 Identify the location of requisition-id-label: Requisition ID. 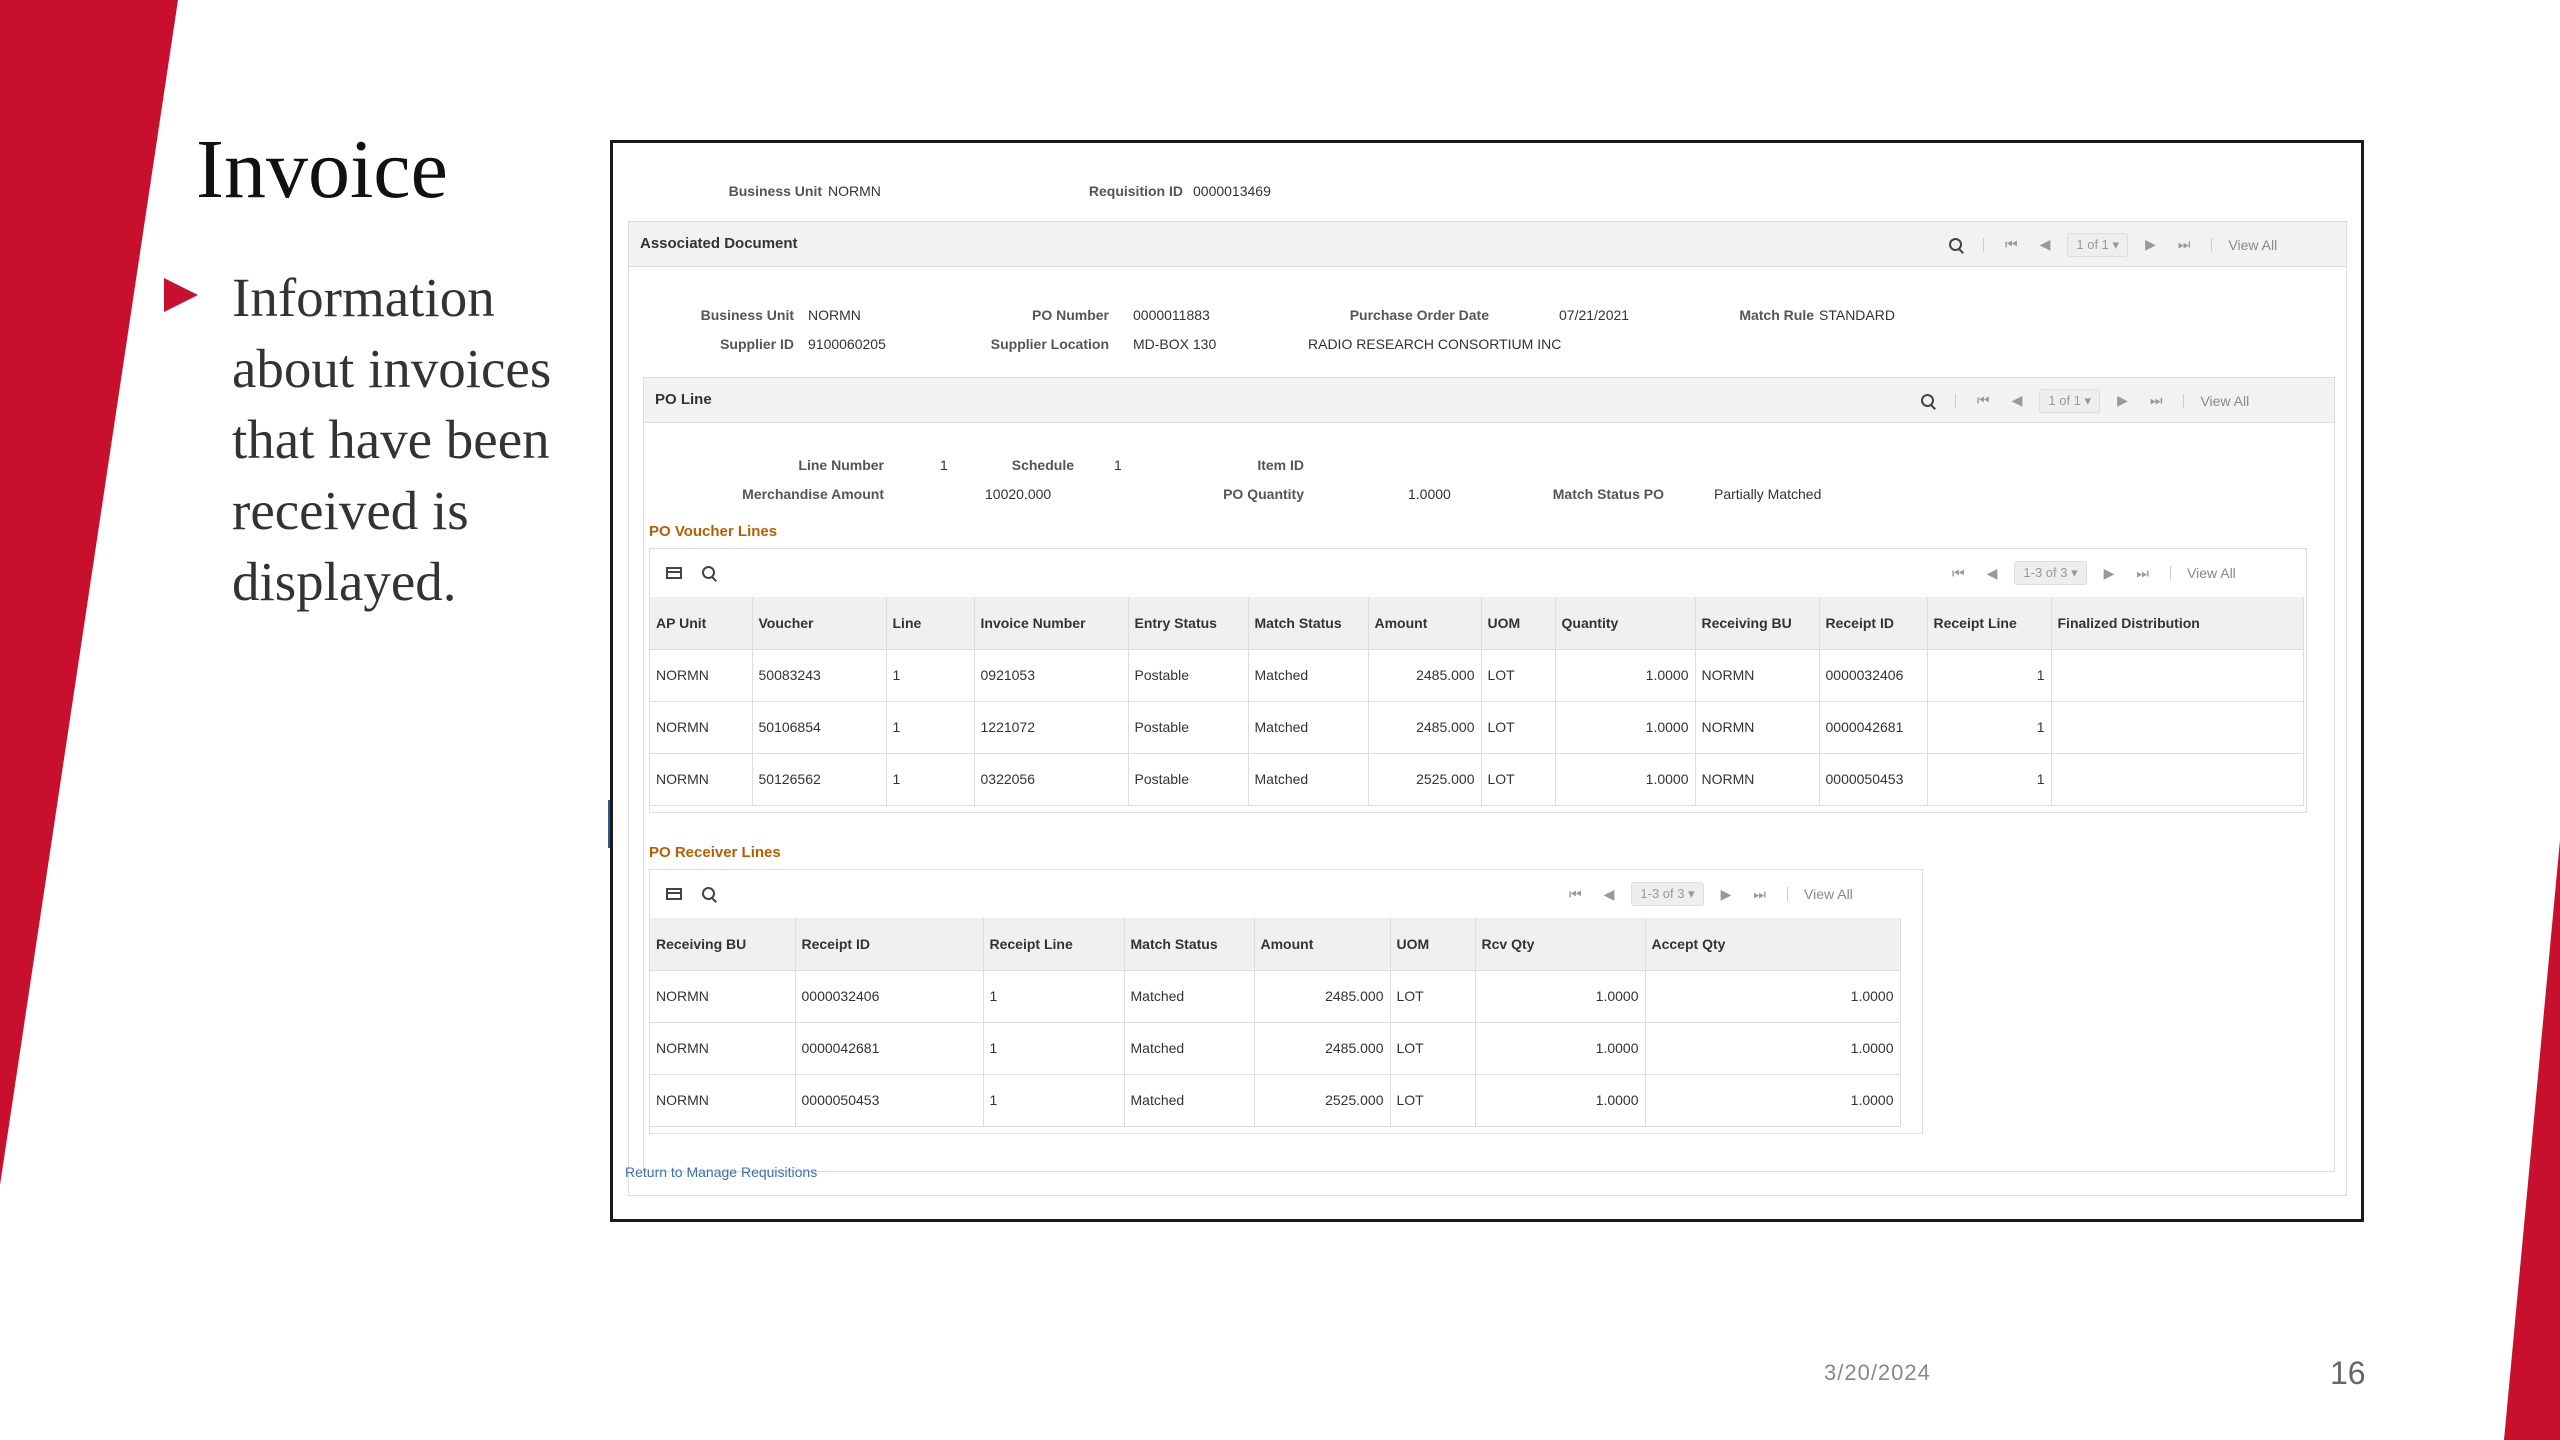
(1135, 191).